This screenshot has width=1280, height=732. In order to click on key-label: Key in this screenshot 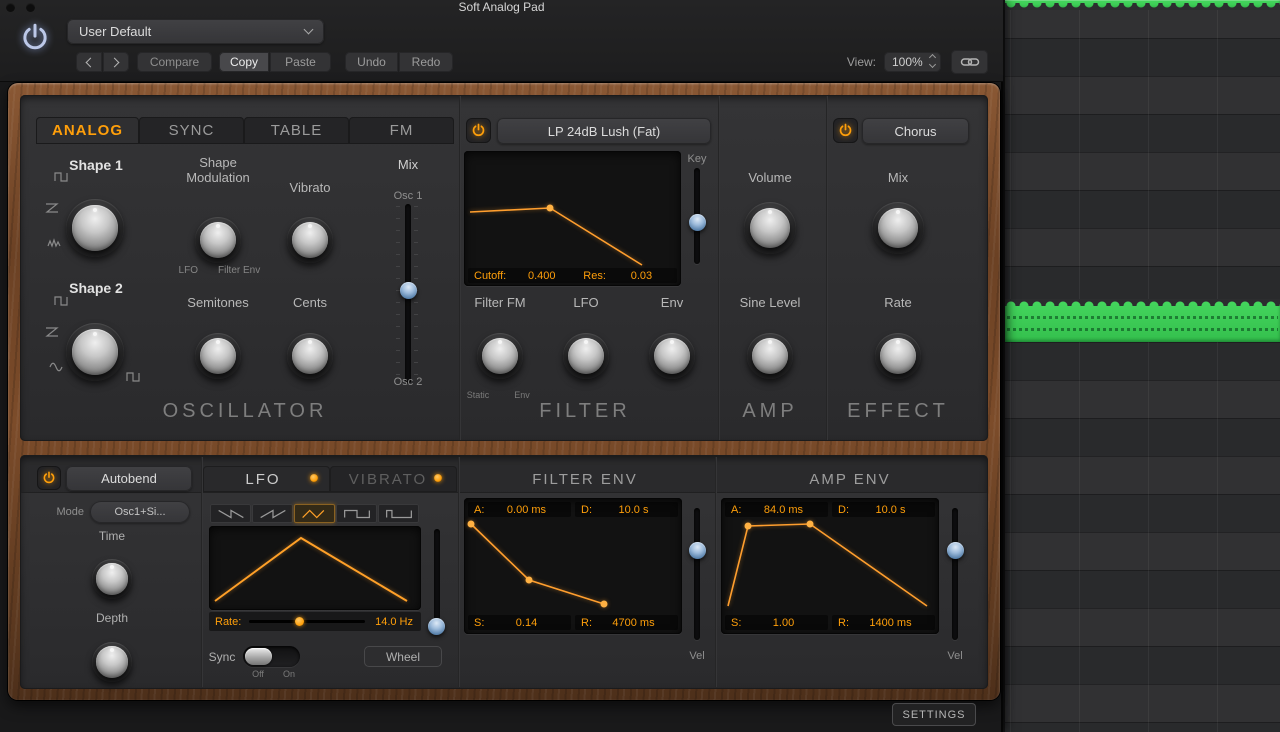, I will do `click(697, 159)`.